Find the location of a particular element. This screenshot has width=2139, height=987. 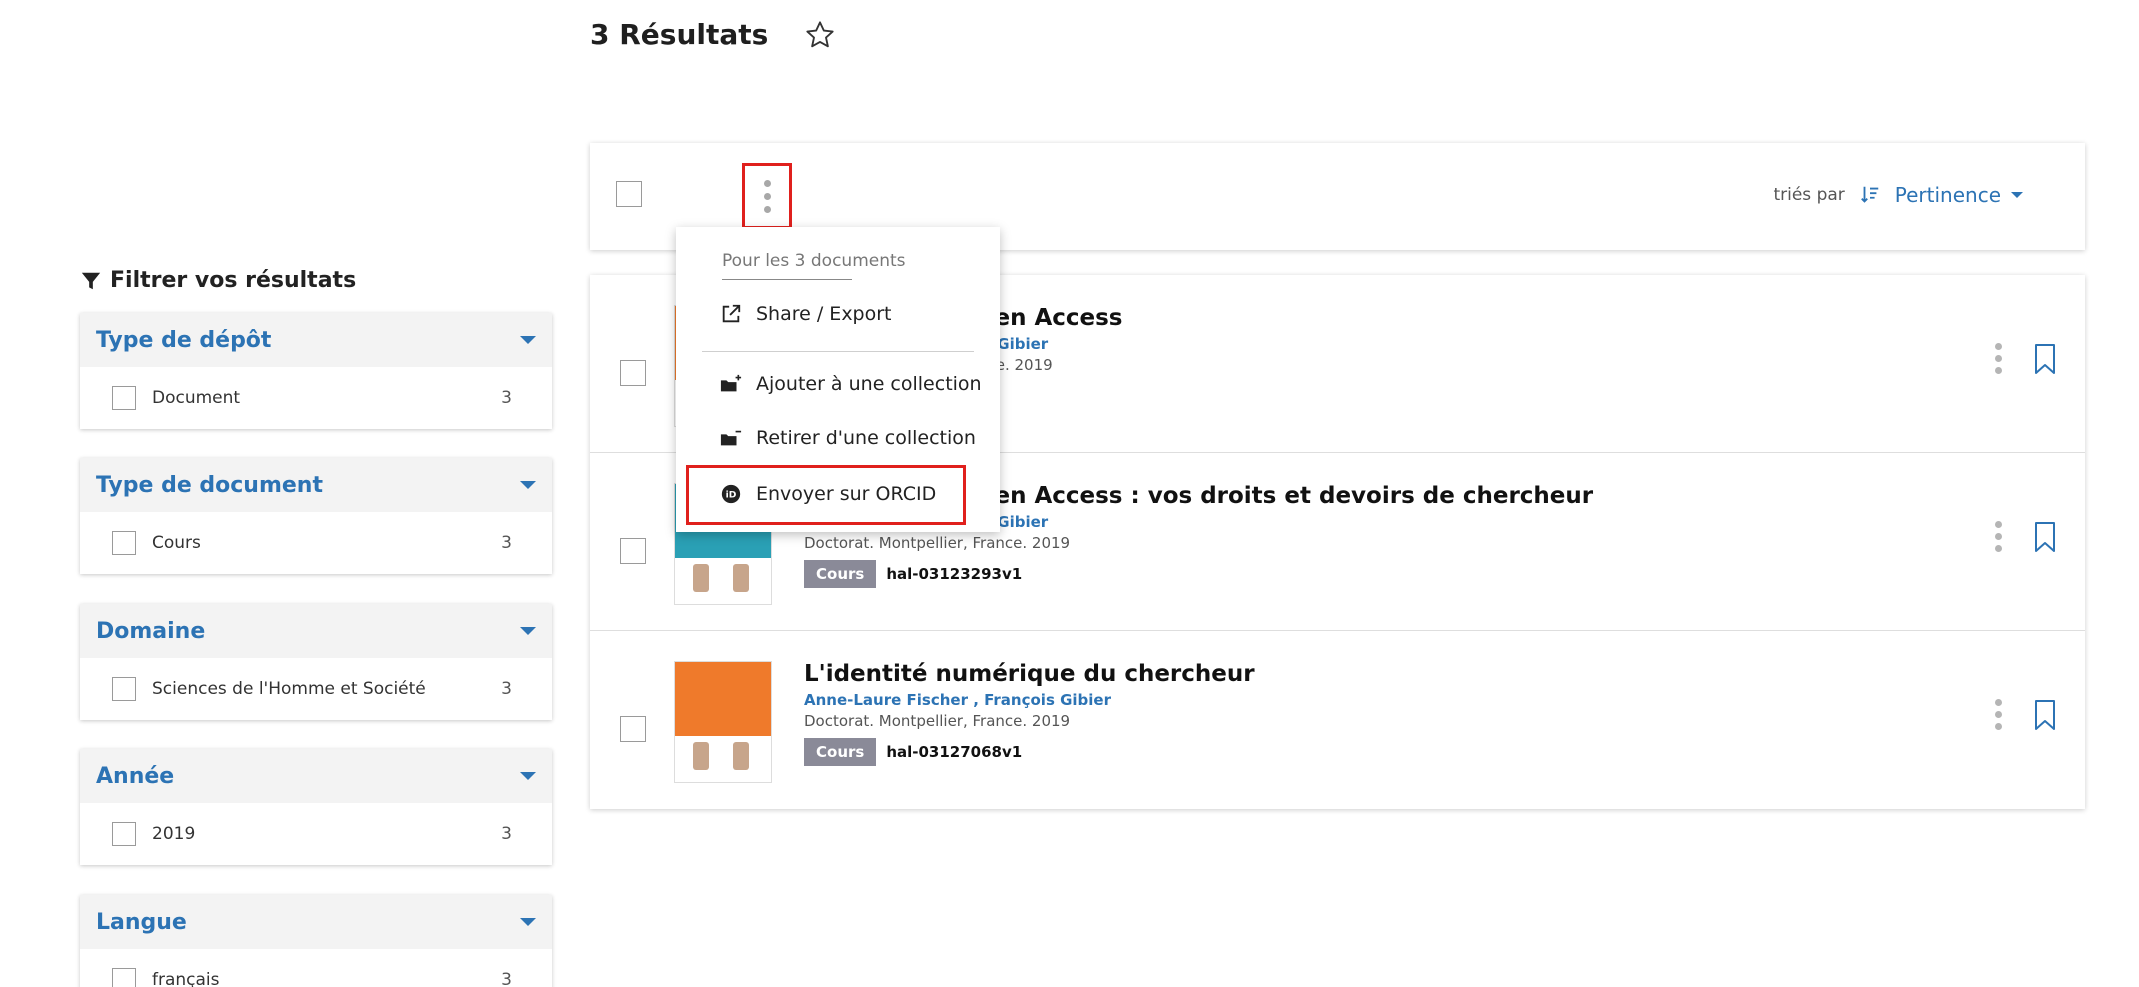

share-export-icon is located at coordinates (731, 313).